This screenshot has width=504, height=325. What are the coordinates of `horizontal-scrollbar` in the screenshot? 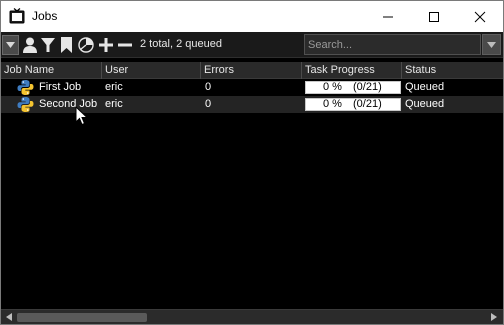 It's located at (252, 316).